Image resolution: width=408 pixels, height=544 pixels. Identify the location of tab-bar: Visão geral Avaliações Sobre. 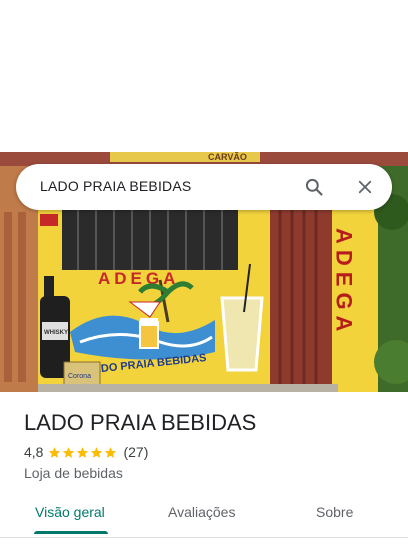
(204, 516).